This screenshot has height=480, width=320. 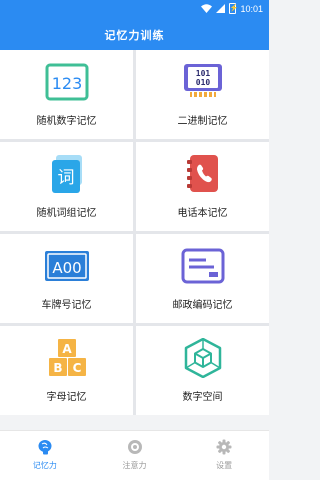 What do you see at coordinates (134, 465) in the screenshot?
I see `tab-label: 注意力` at bounding box center [134, 465].